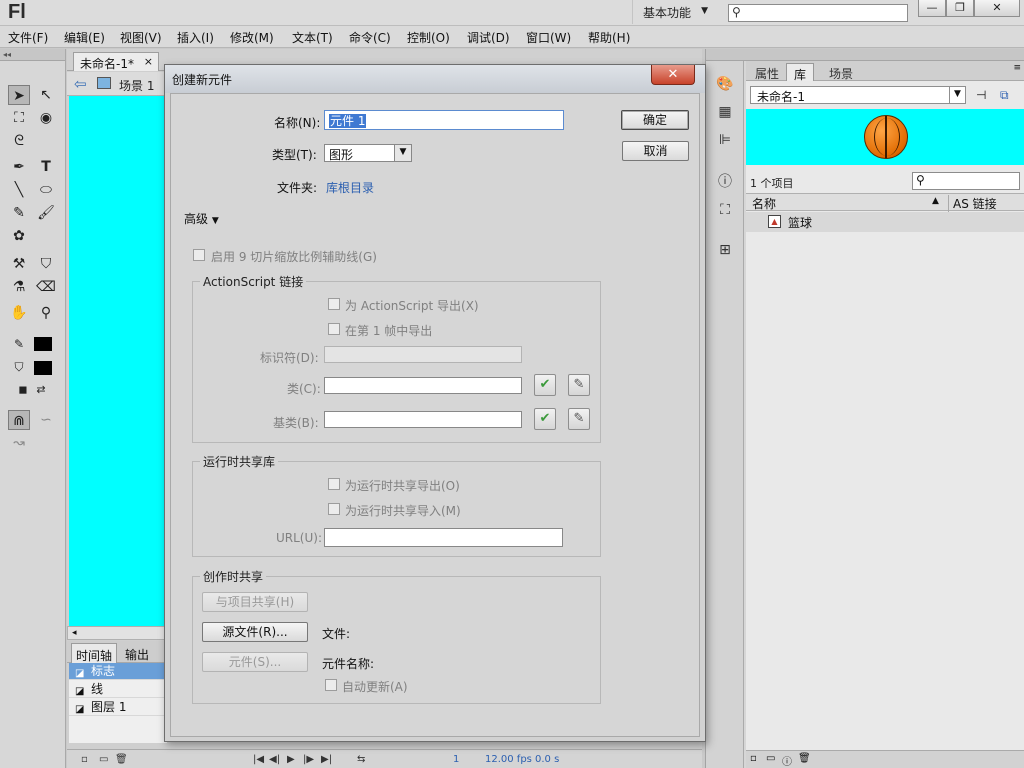  Describe the element at coordinates (19, 190) in the screenshot. I see `line-tool-icon: ╲` at that location.